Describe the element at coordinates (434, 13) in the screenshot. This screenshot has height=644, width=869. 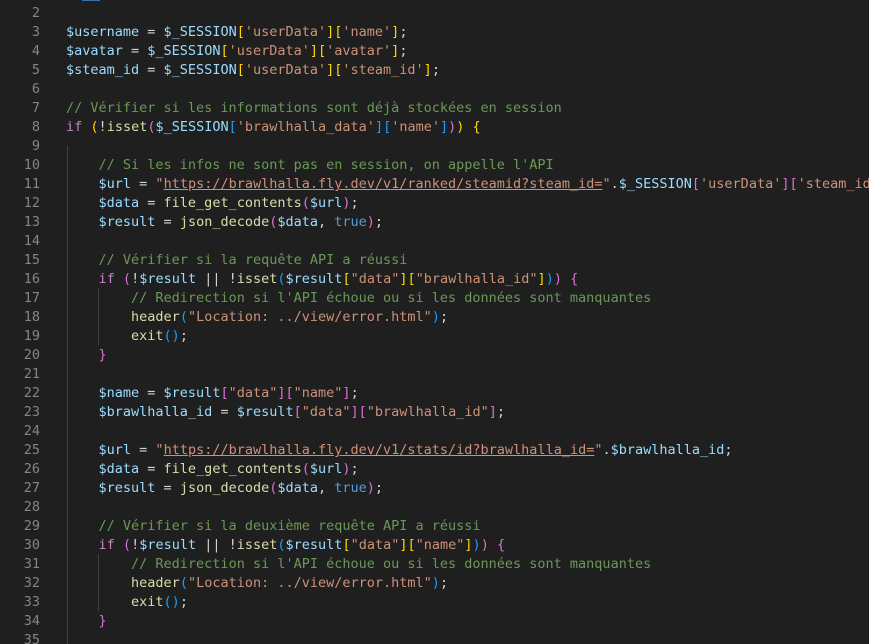
I see `code-line: 2` at that location.